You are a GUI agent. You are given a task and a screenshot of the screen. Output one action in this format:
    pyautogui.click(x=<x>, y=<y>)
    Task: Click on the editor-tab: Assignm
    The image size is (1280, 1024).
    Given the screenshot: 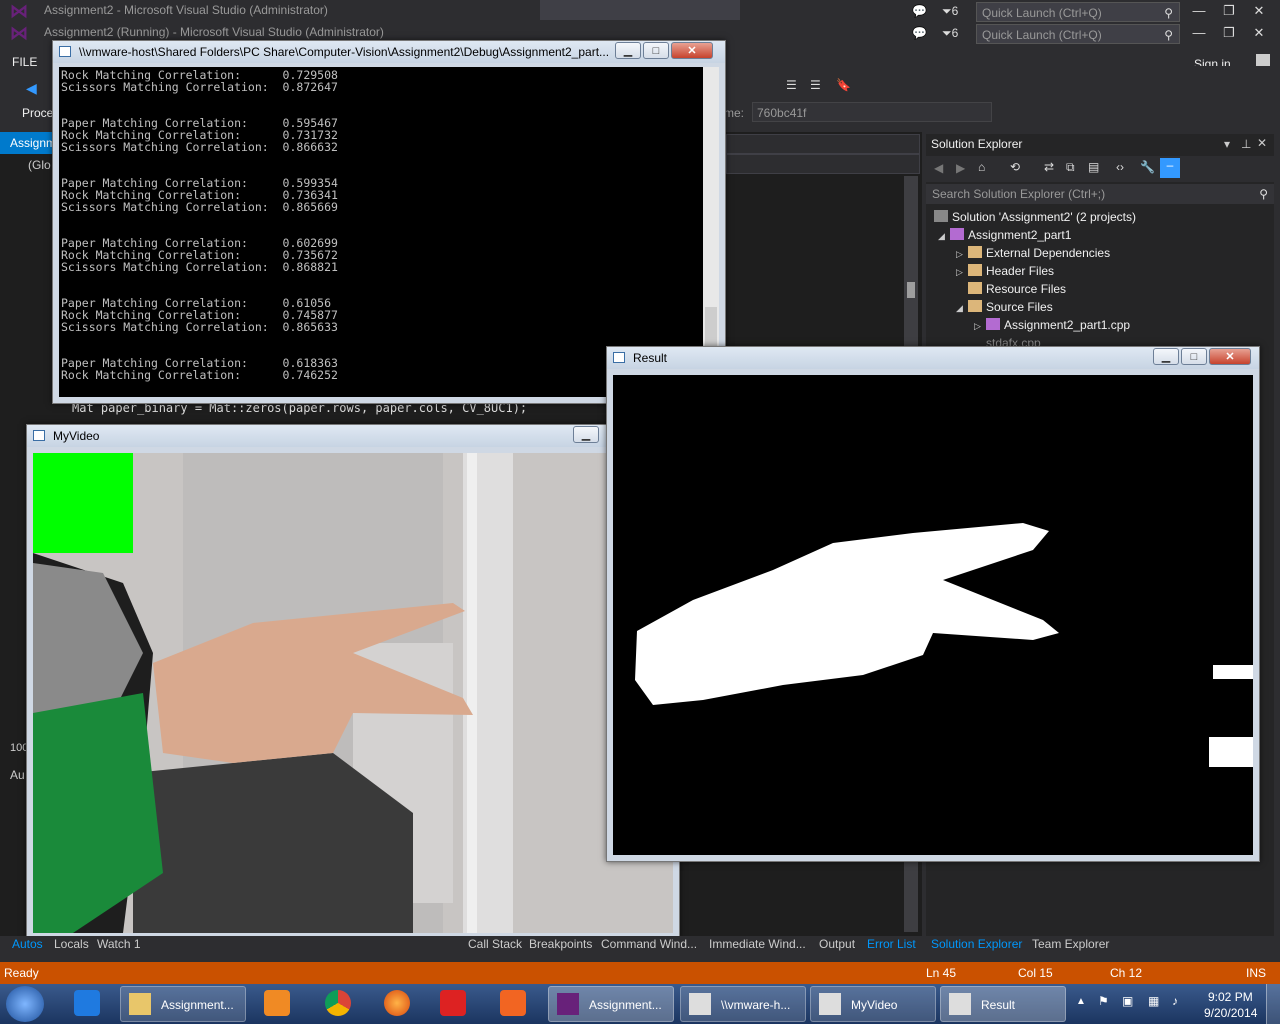 What is the action you would take?
    pyautogui.click(x=30, y=143)
    